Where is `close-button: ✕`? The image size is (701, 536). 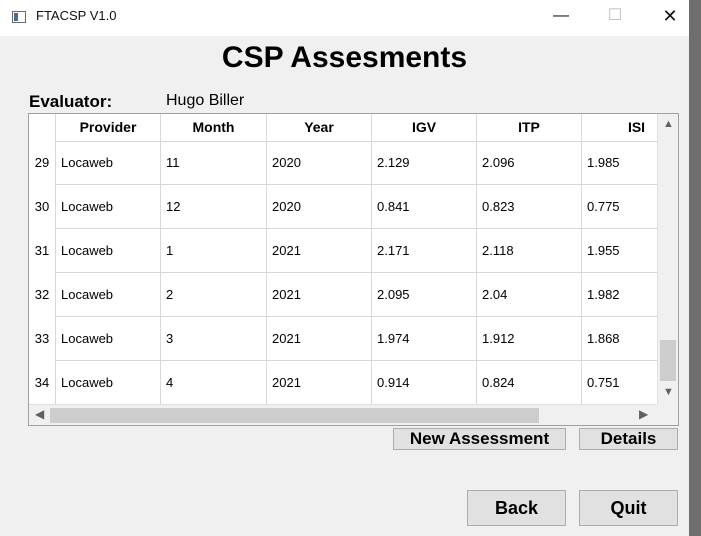 close-button: ✕ is located at coordinates (670, 16).